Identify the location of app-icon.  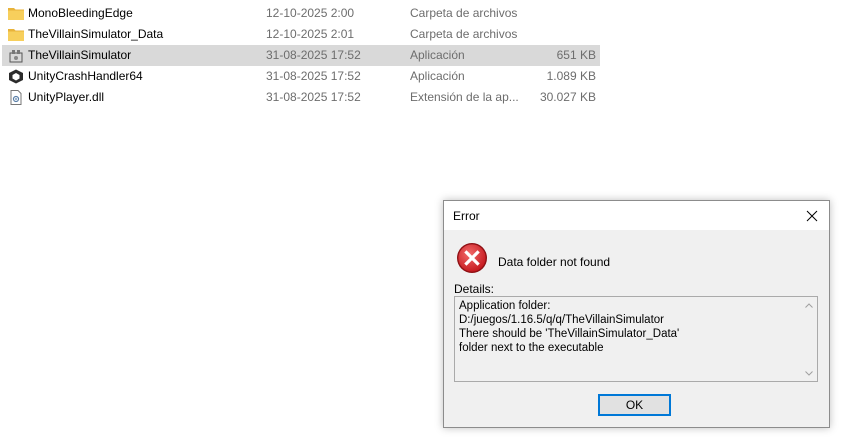
(16, 56).